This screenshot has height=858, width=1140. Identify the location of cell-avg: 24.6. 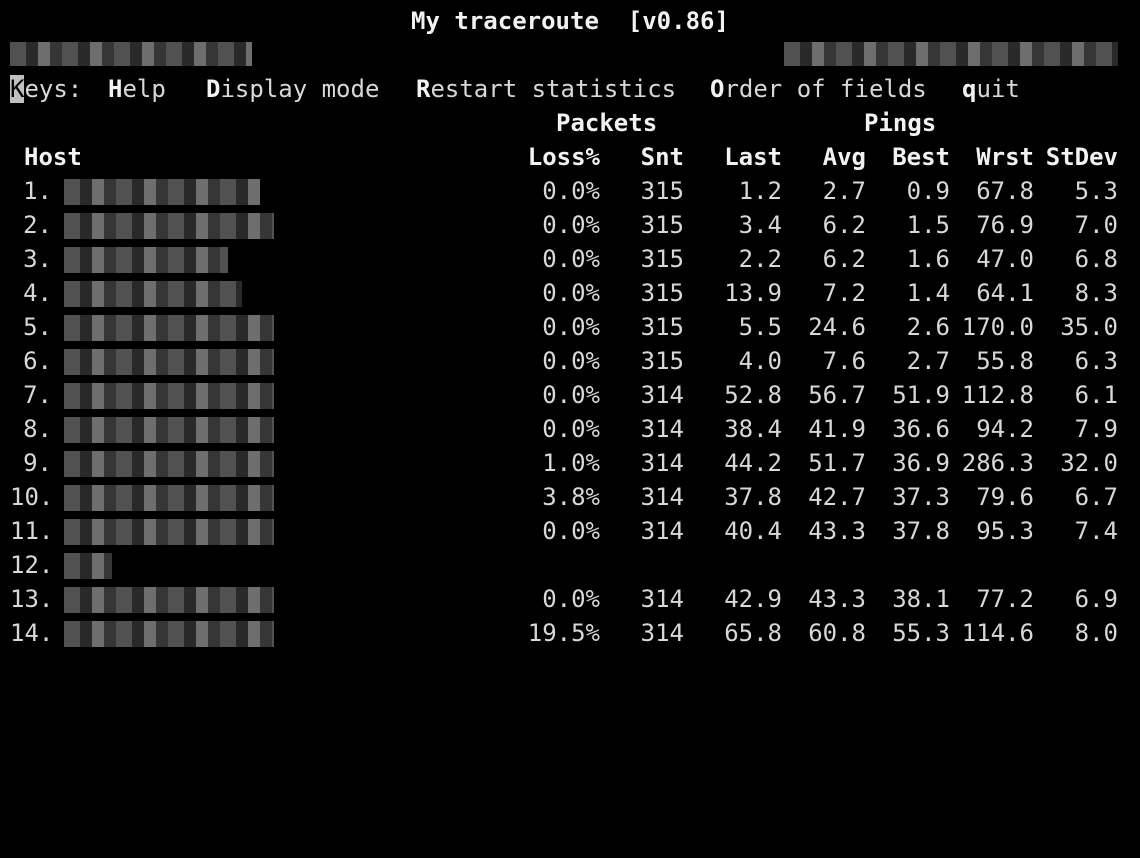
(837, 327).